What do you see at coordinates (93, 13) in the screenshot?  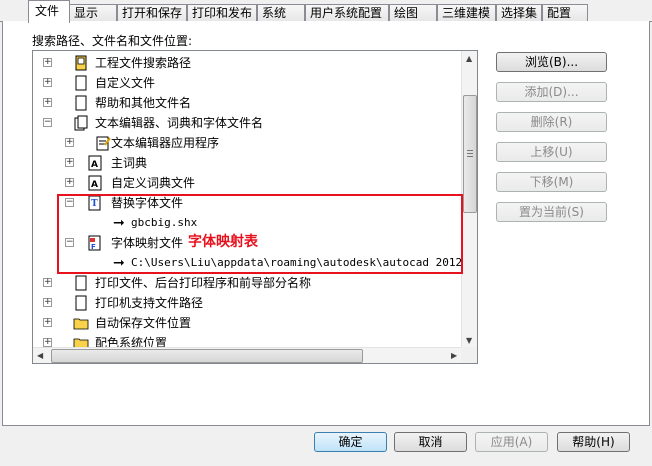 I see `tab-display: 显示` at bounding box center [93, 13].